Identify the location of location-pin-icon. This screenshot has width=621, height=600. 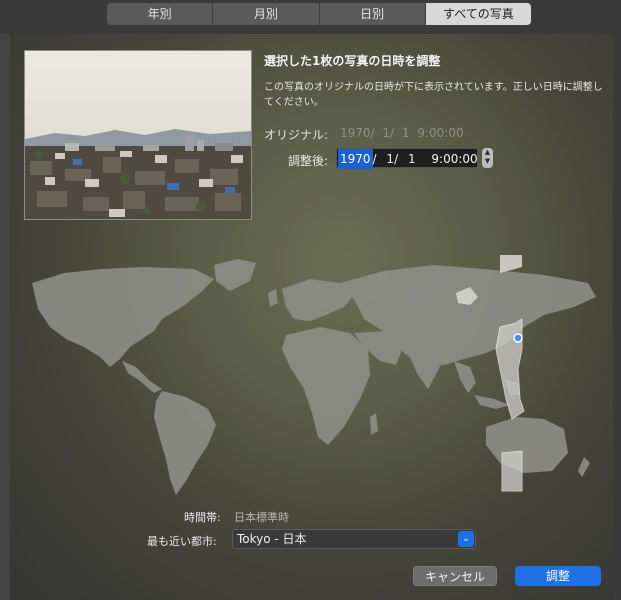
(518, 338).